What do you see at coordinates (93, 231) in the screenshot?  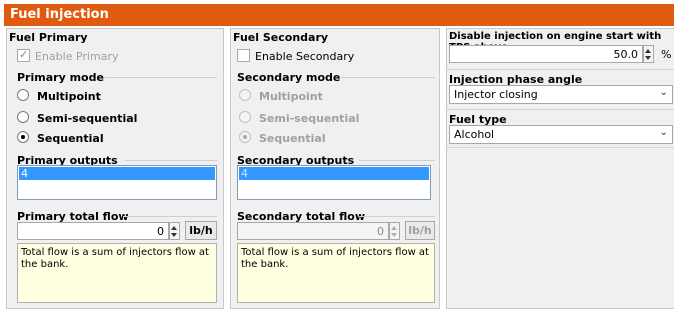 I see `primary-total-flow-input: 0` at bounding box center [93, 231].